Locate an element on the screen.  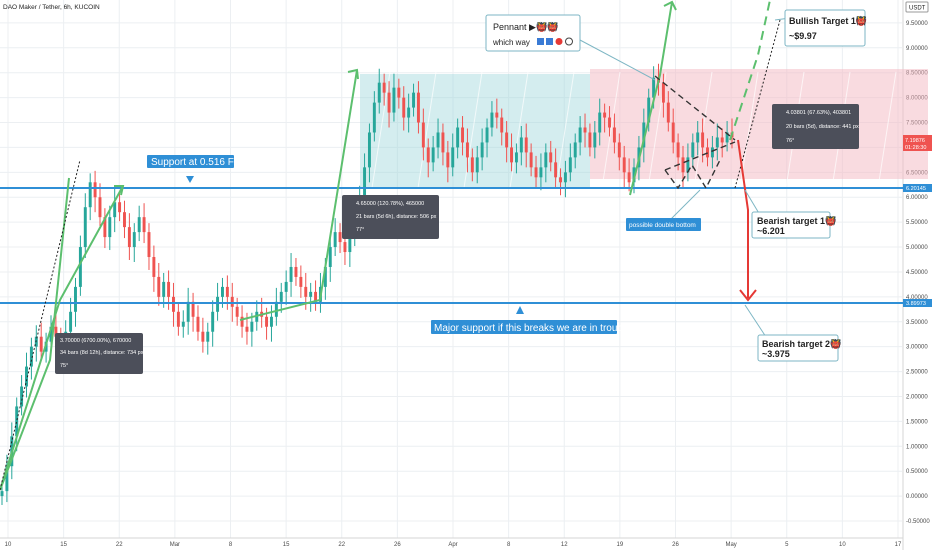
x-tick-label: 26 is located at coordinates (397, 545).